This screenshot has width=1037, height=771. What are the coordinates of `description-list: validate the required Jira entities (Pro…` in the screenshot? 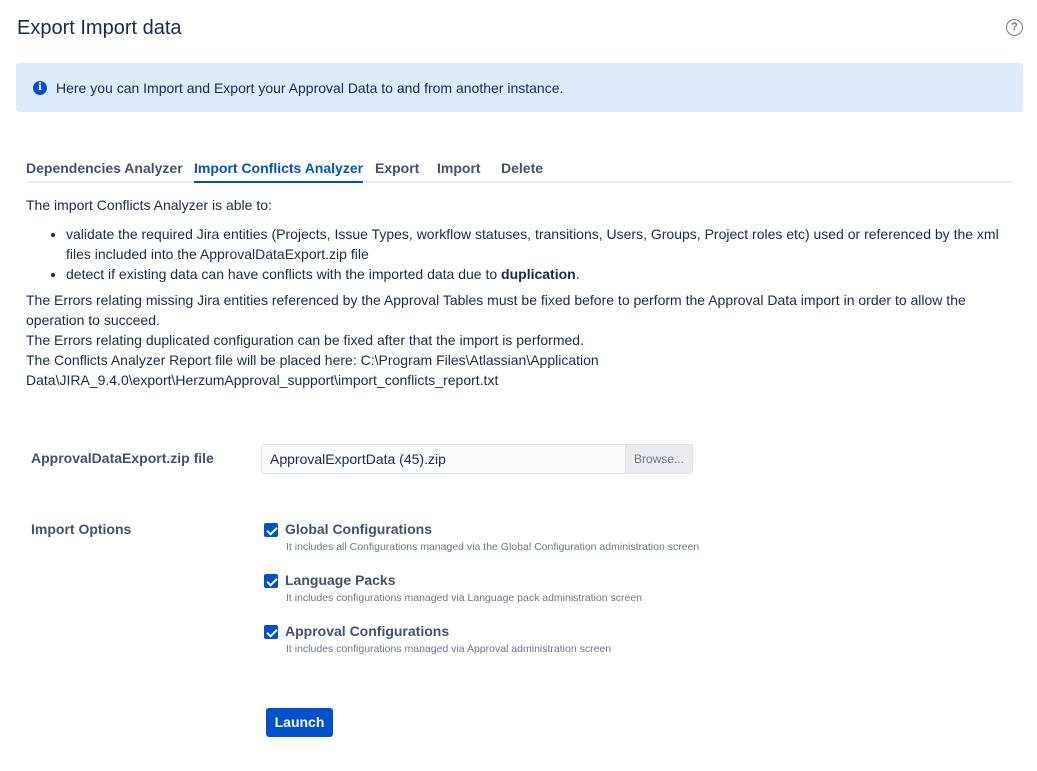 It's located at (541, 254).